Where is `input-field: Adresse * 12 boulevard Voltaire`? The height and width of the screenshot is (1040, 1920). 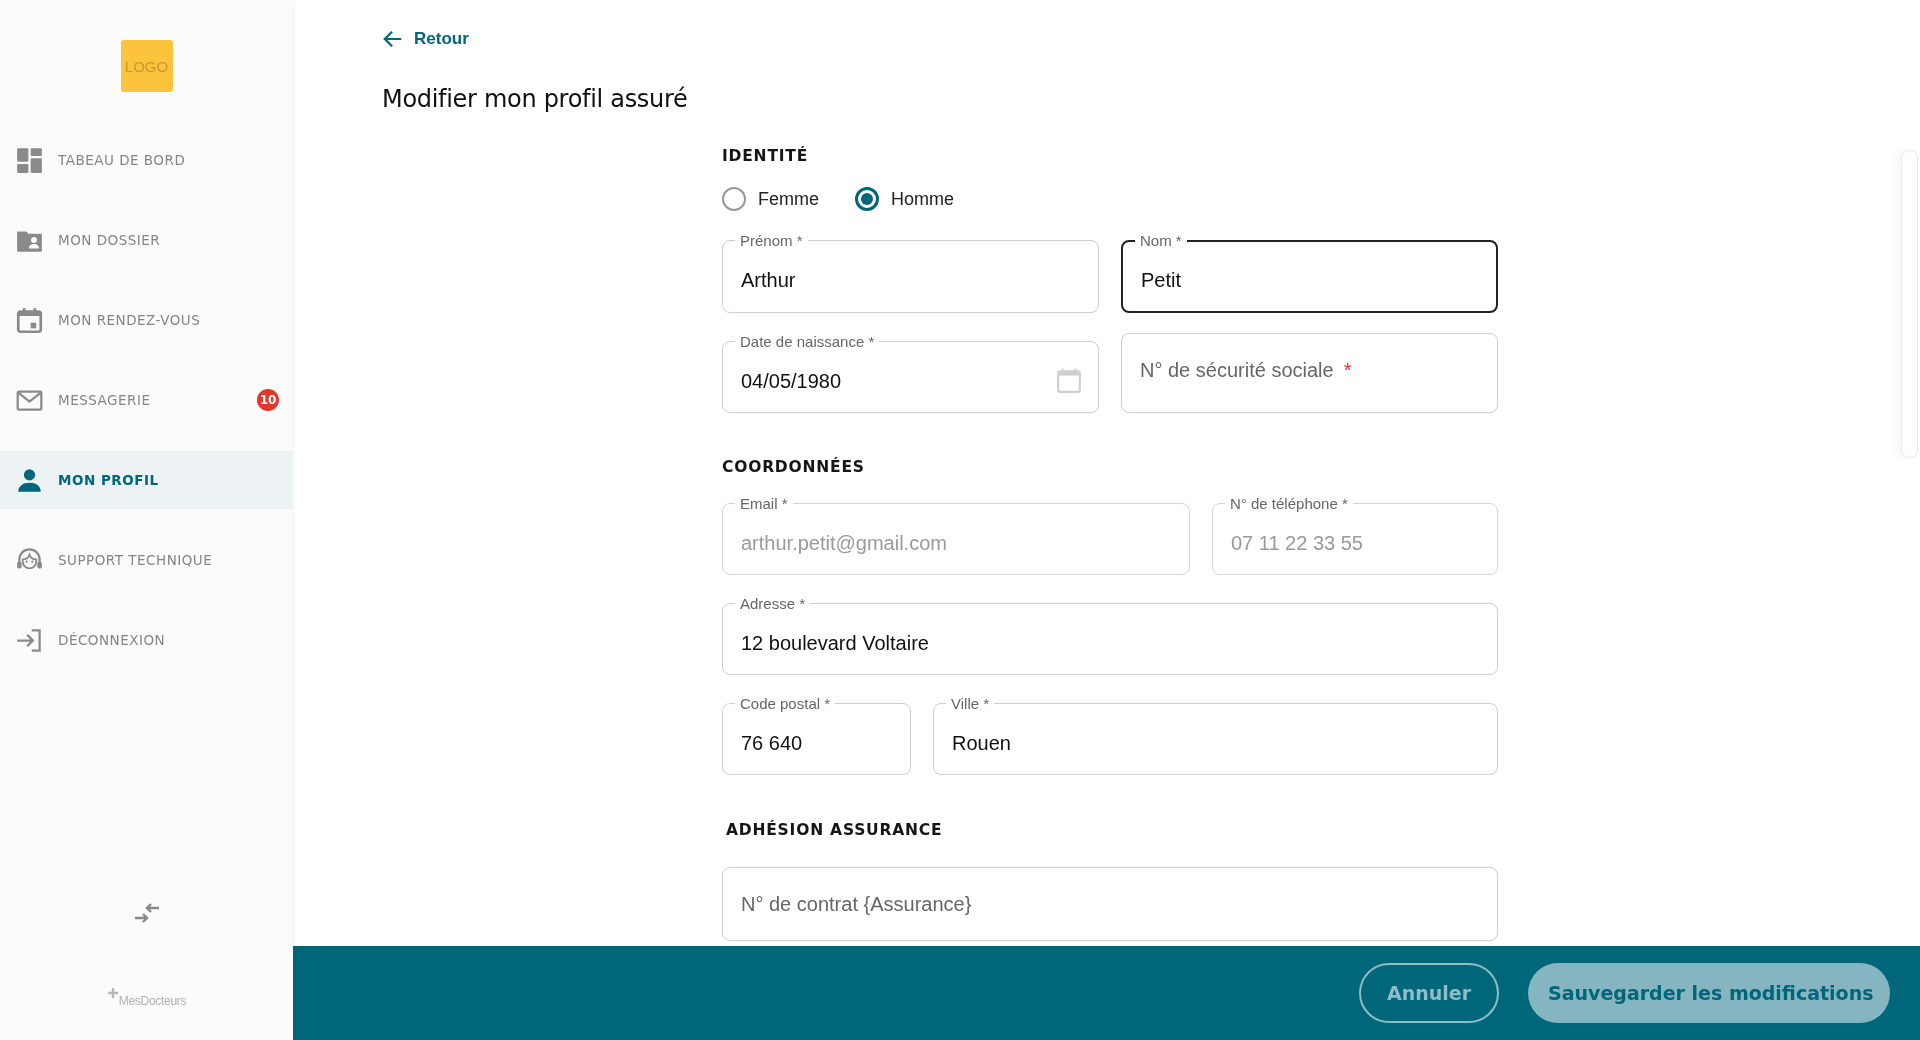 input-field: Adresse * 12 boulevard Voltaire is located at coordinates (1110, 635).